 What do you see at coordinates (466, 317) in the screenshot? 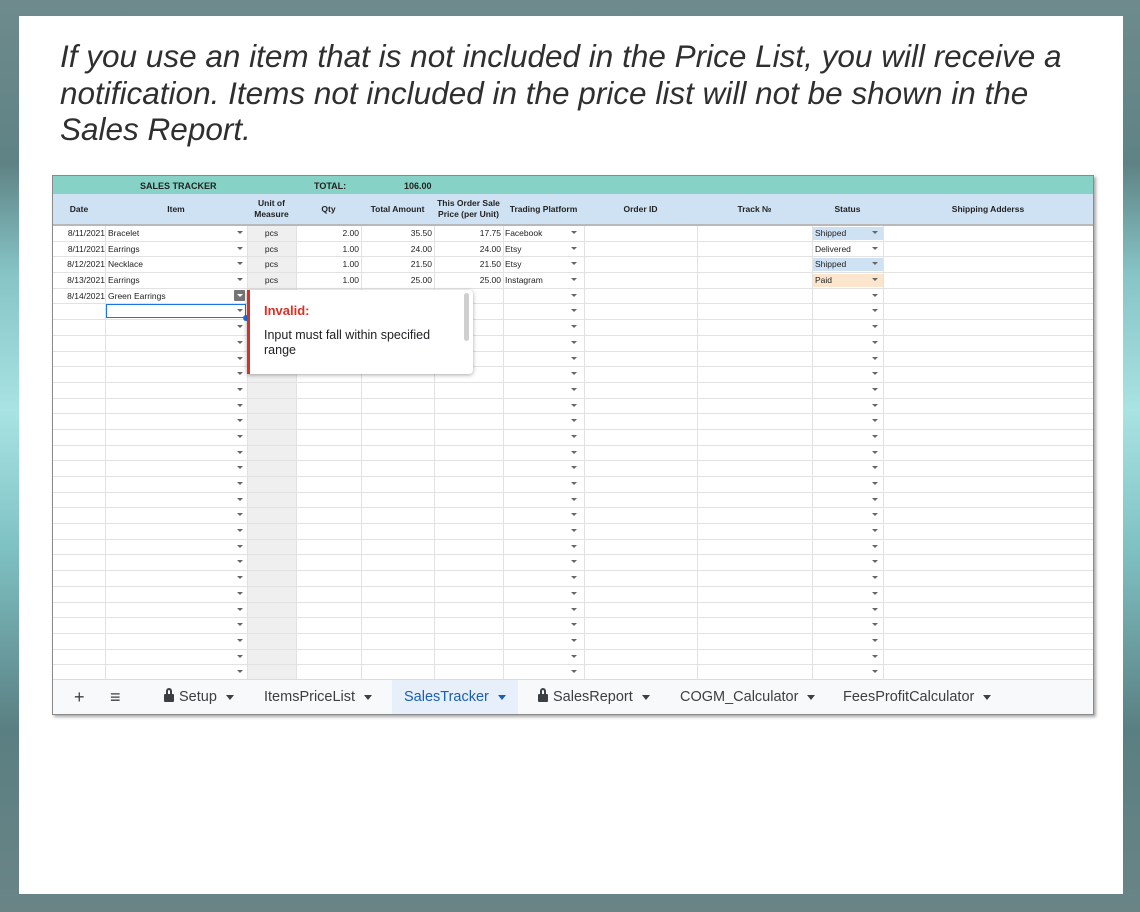
I see `popup-scrollbar` at bounding box center [466, 317].